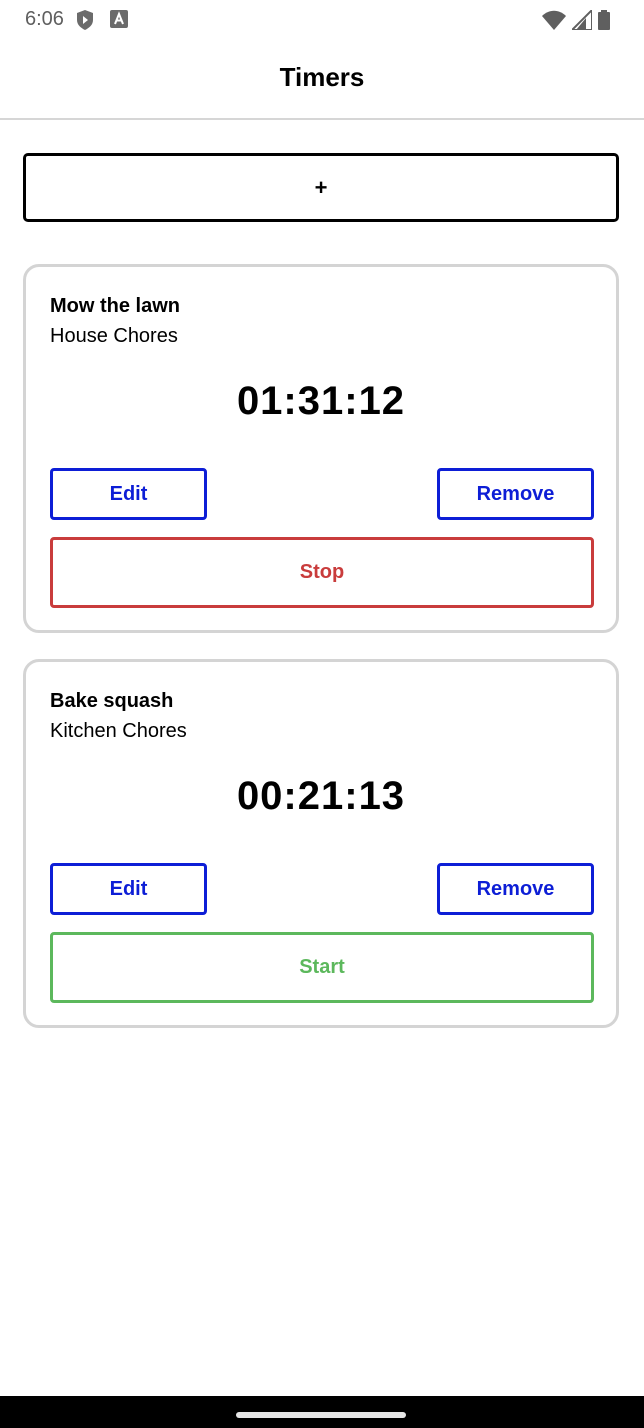 Image resolution: width=644 pixels, height=1428 pixels. I want to click on timer-category: Kitchen Chores, so click(118, 731).